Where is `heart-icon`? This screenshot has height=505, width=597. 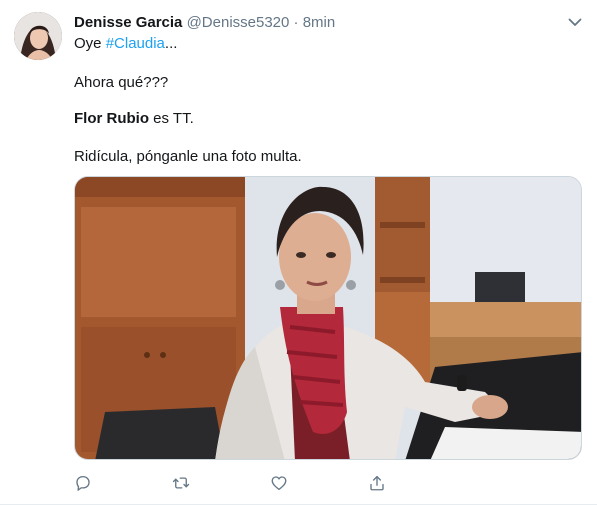 heart-icon is located at coordinates (281, 485).